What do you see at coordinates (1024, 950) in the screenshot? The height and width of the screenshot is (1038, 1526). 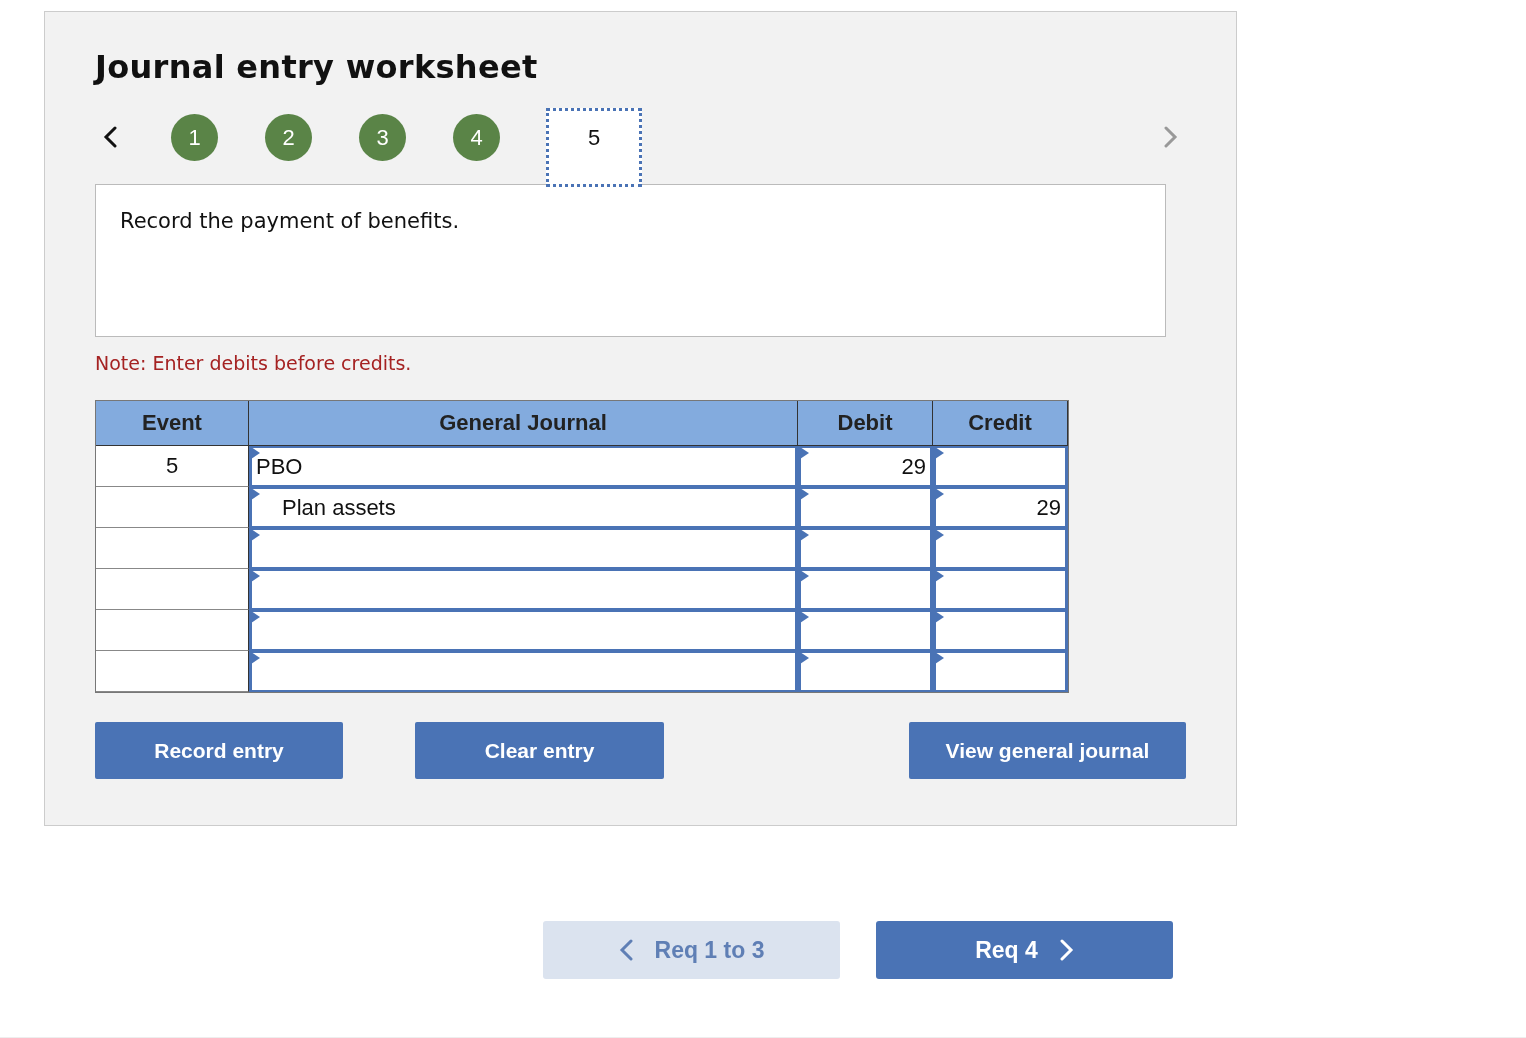 I see `requirement-nav-button: Req 4` at bounding box center [1024, 950].